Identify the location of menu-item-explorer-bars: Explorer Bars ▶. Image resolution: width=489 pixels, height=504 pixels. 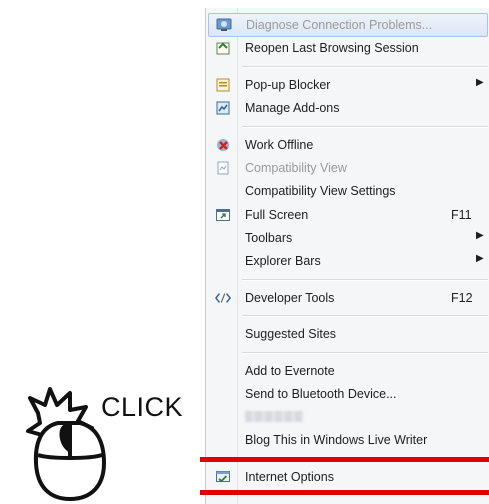
(347, 261).